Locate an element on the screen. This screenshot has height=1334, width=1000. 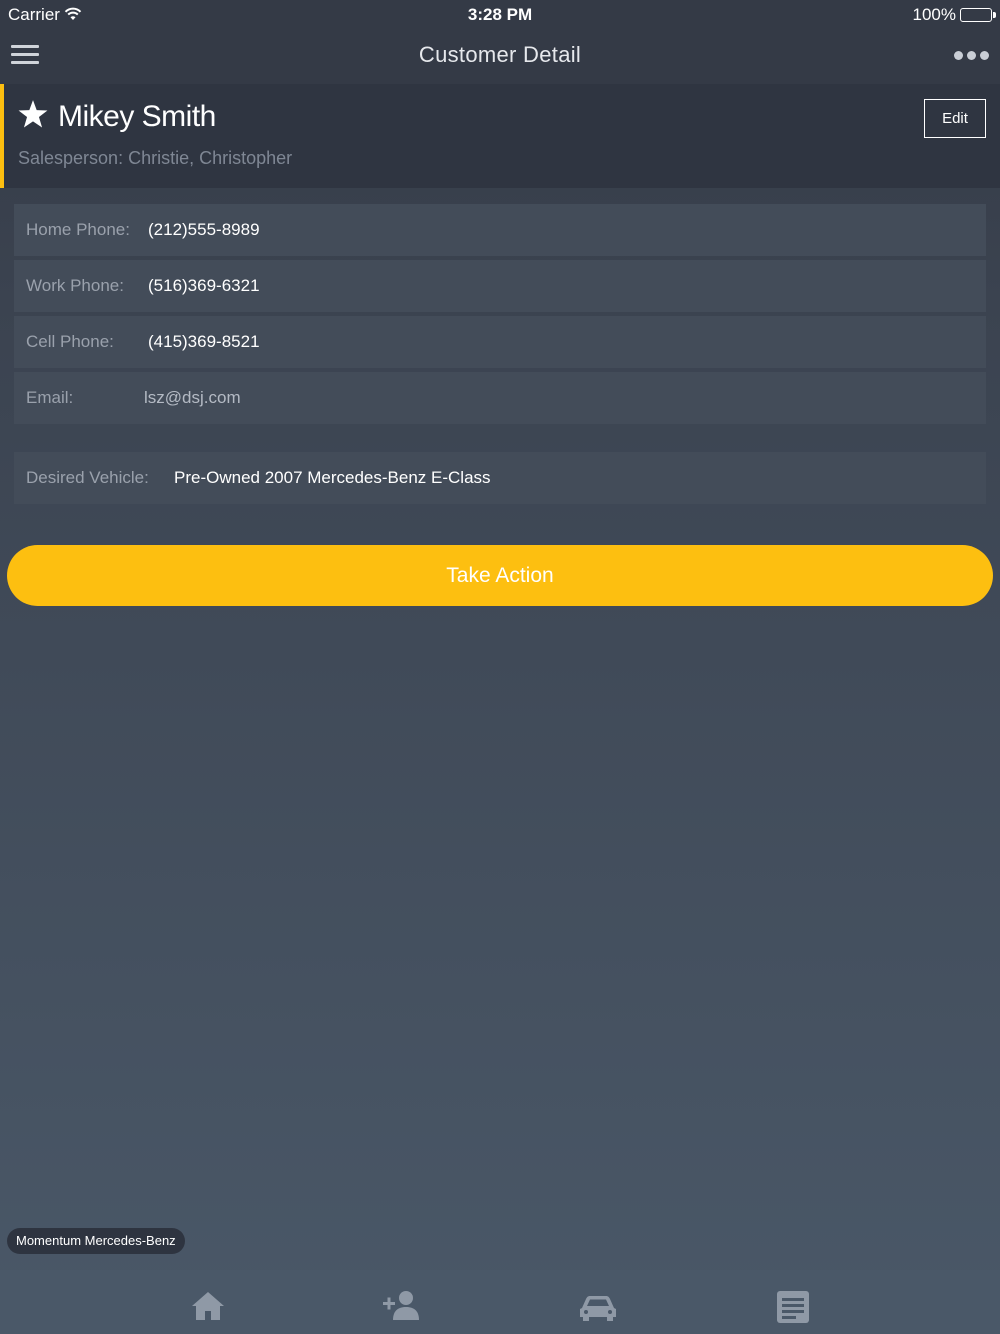
star-icon is located at coordinates (33, 115).